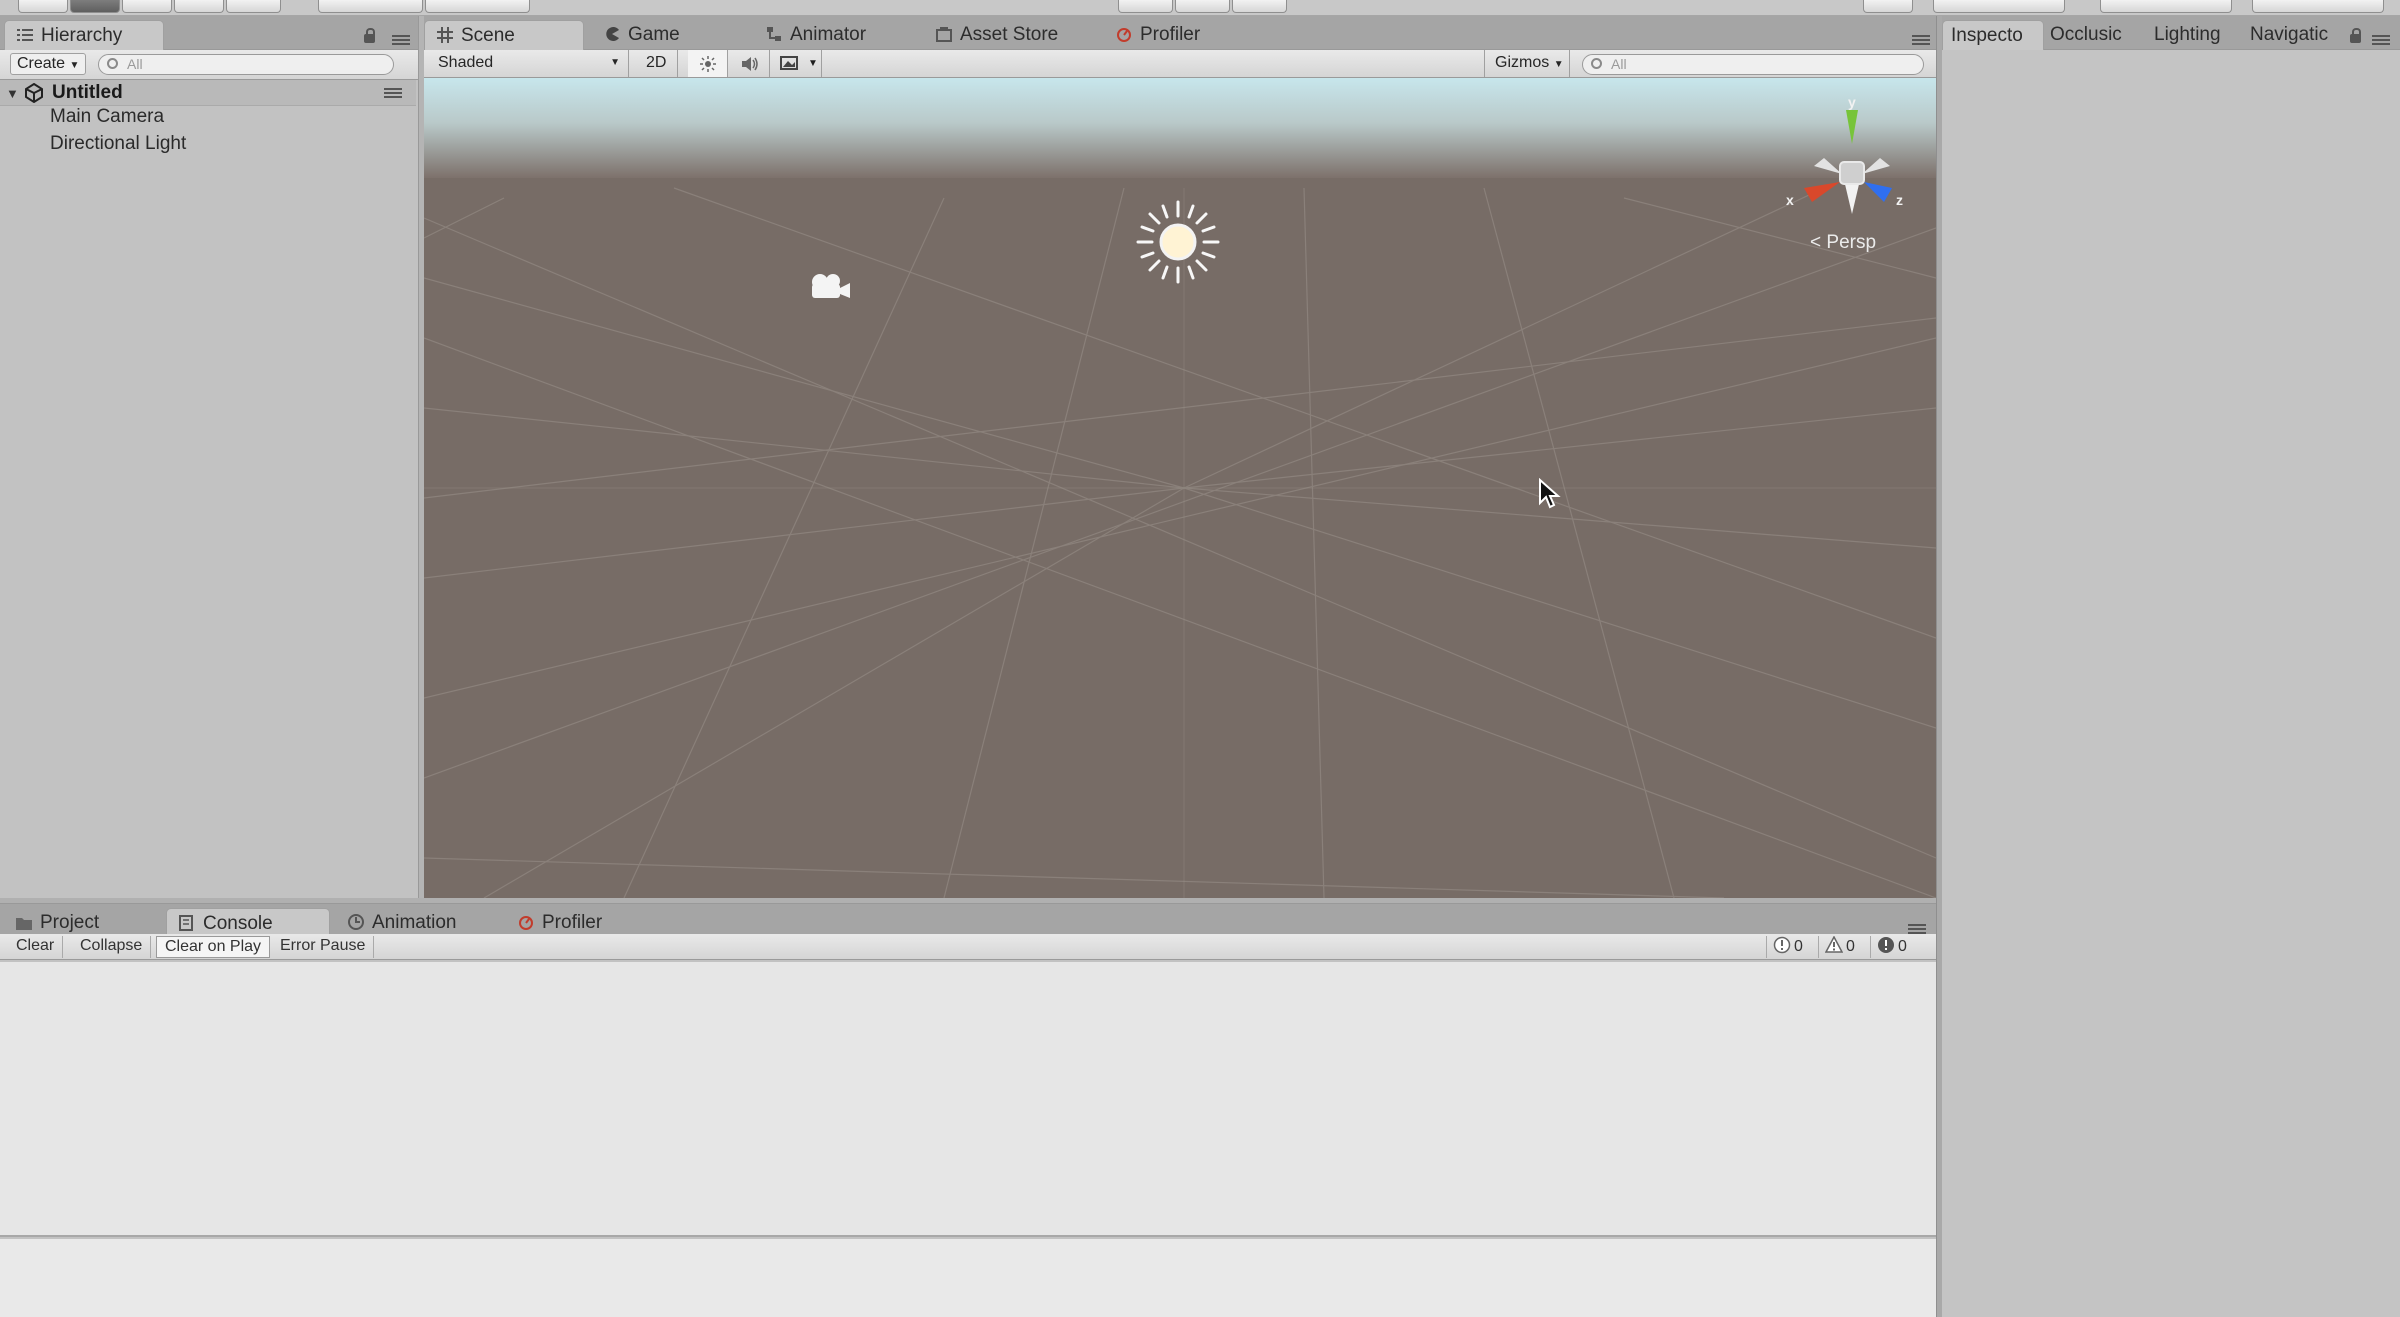  I want to click on tab-game: Game, so click(636, 35).